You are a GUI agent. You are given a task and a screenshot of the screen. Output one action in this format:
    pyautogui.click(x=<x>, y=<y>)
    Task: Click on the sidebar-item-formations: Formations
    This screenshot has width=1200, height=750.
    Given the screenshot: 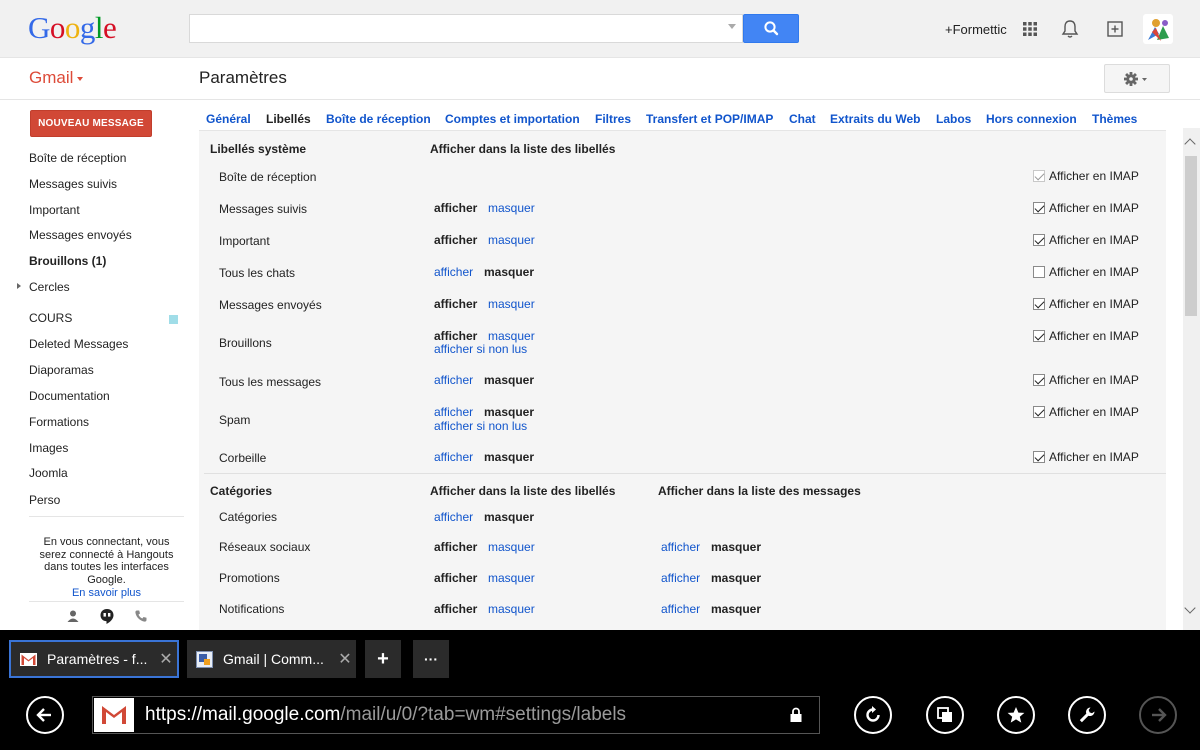 What is the action you would take?
    pyautogui.click(x=59, y=422)
    